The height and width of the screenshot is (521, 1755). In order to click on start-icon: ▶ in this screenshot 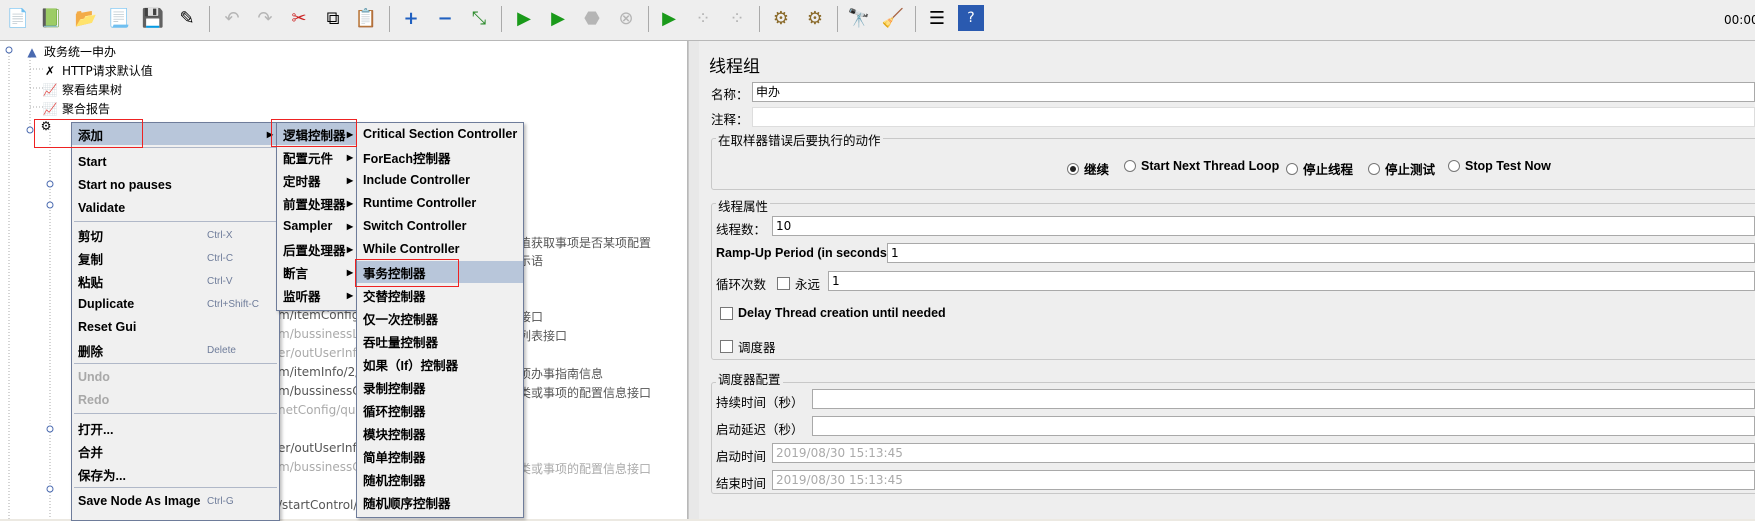, I will do `click(524, 18)`.